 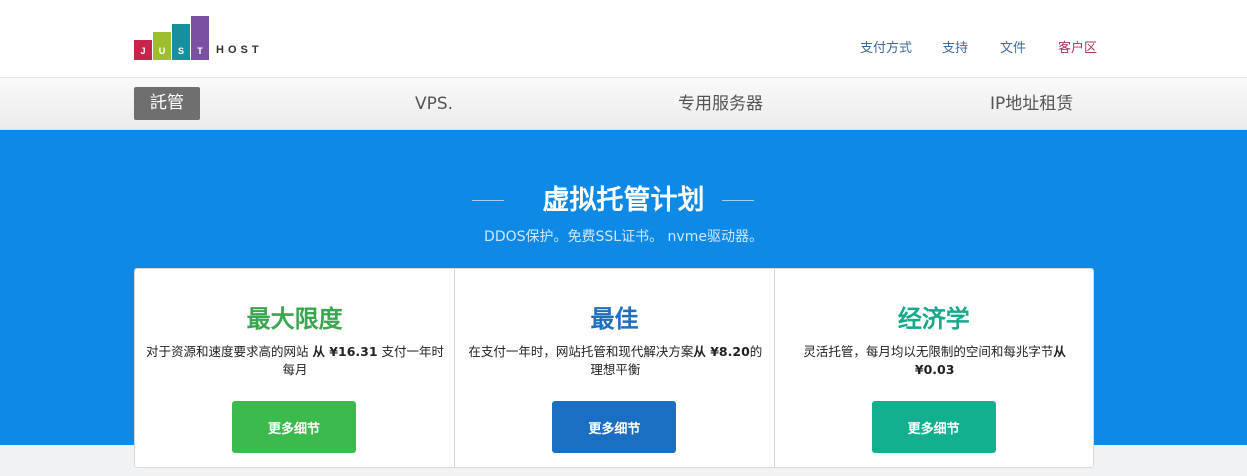 What do you see at coordinates (623, 237) in the screenshot?
I see `hero-subtitle: DDOS保护。免费SSL证书。 nvme驱动器。` at bounding box center [623, 237].